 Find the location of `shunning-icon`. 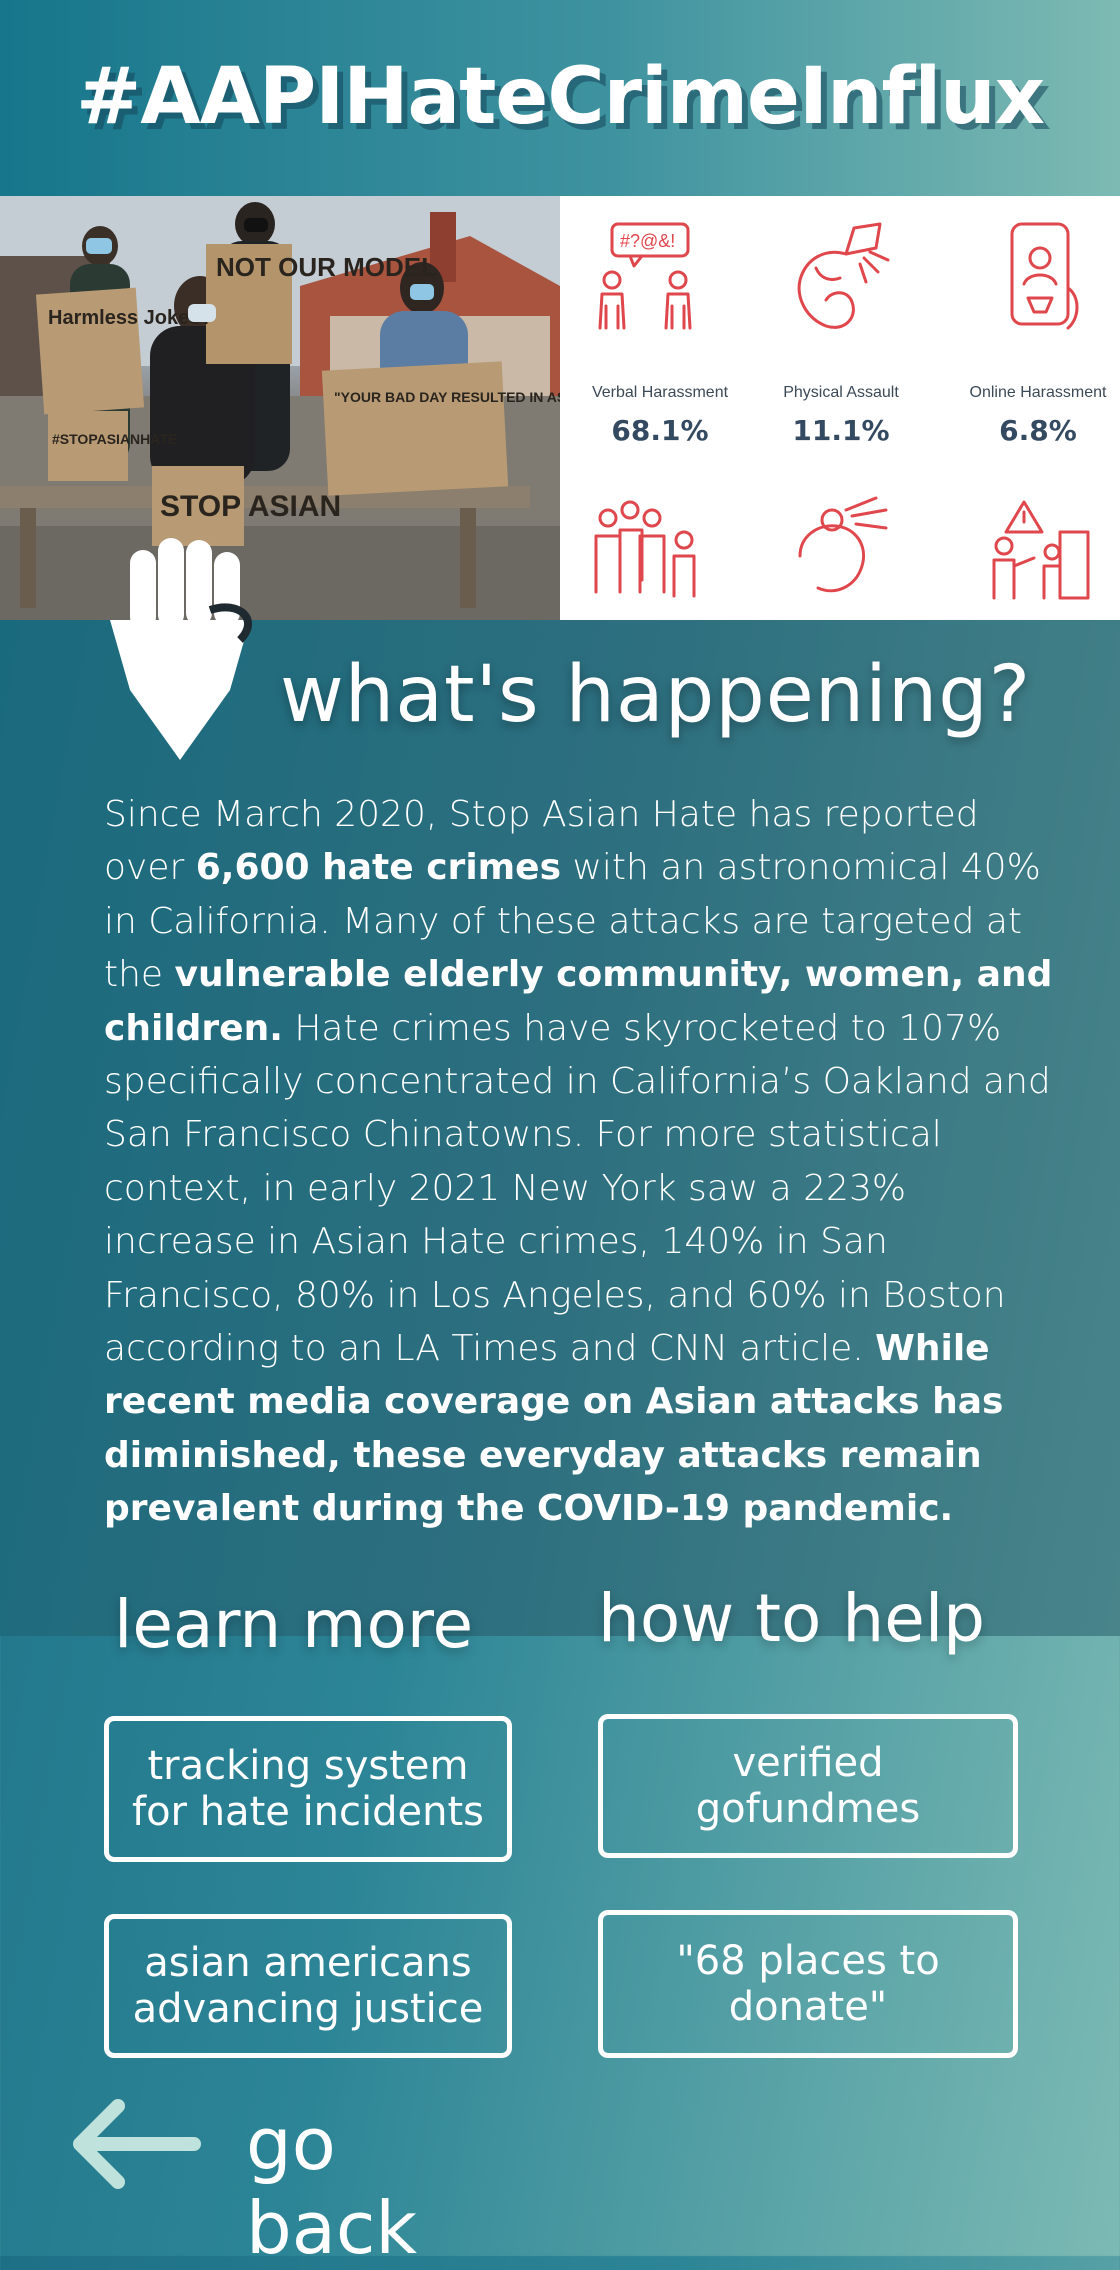

shunning-icon is located at coordinates (645, 549).